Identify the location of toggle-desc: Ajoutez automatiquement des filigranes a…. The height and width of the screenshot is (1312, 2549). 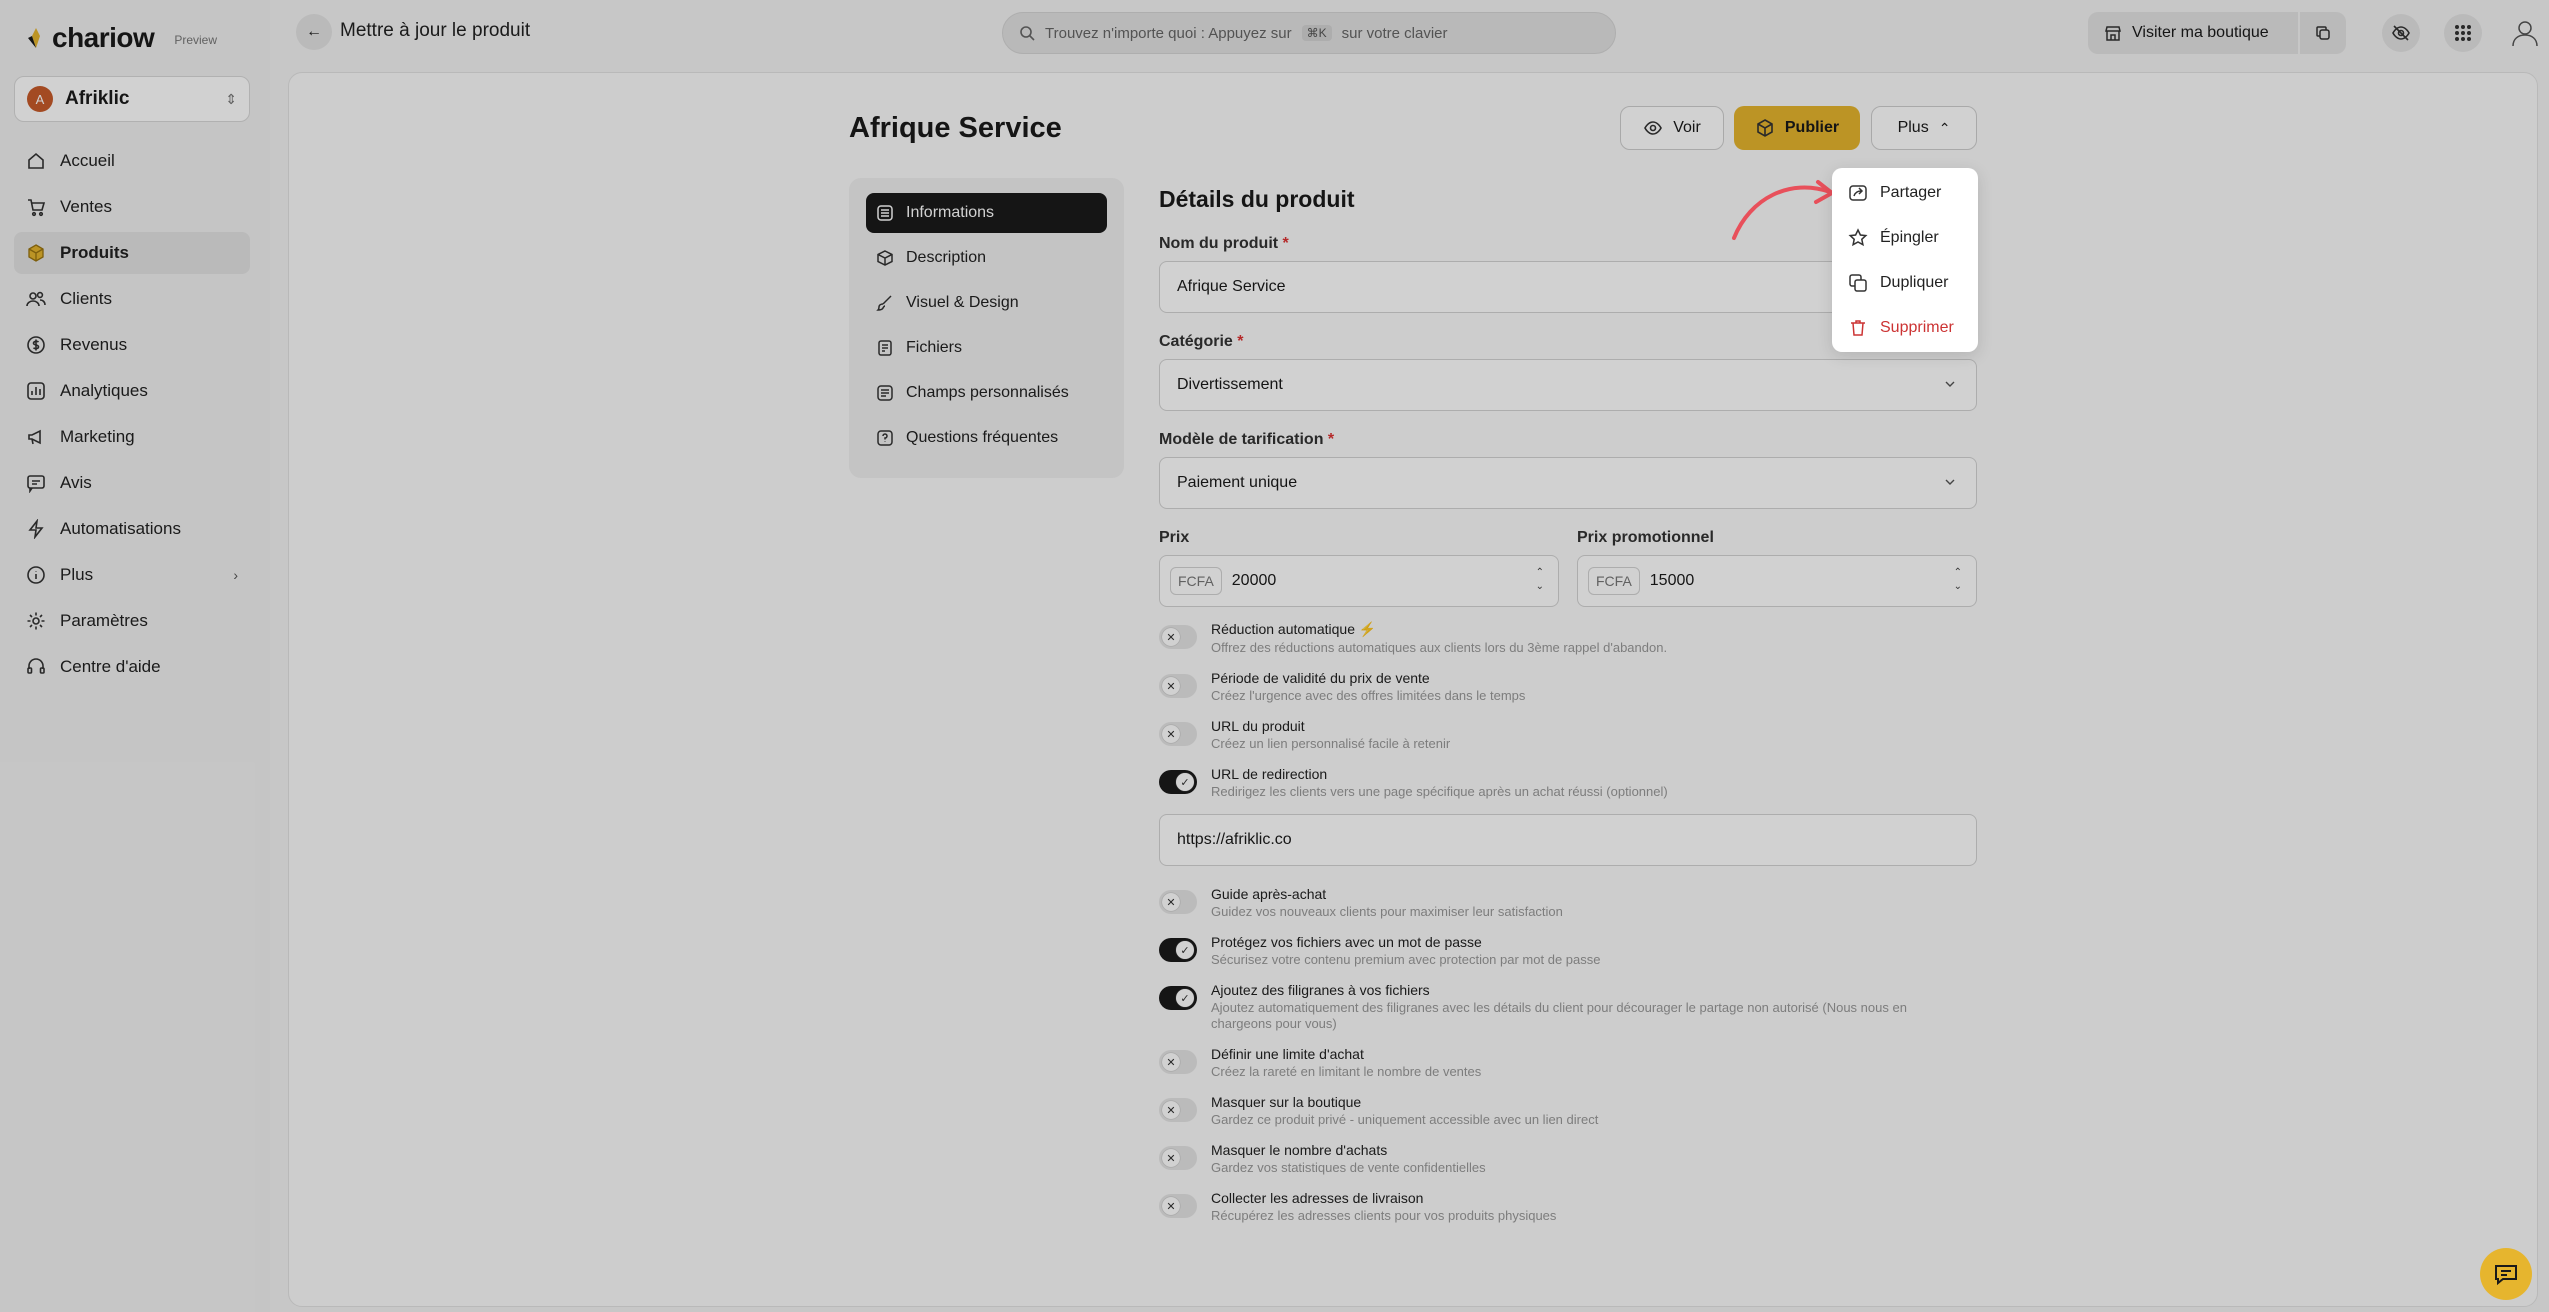
(1559, 1015).